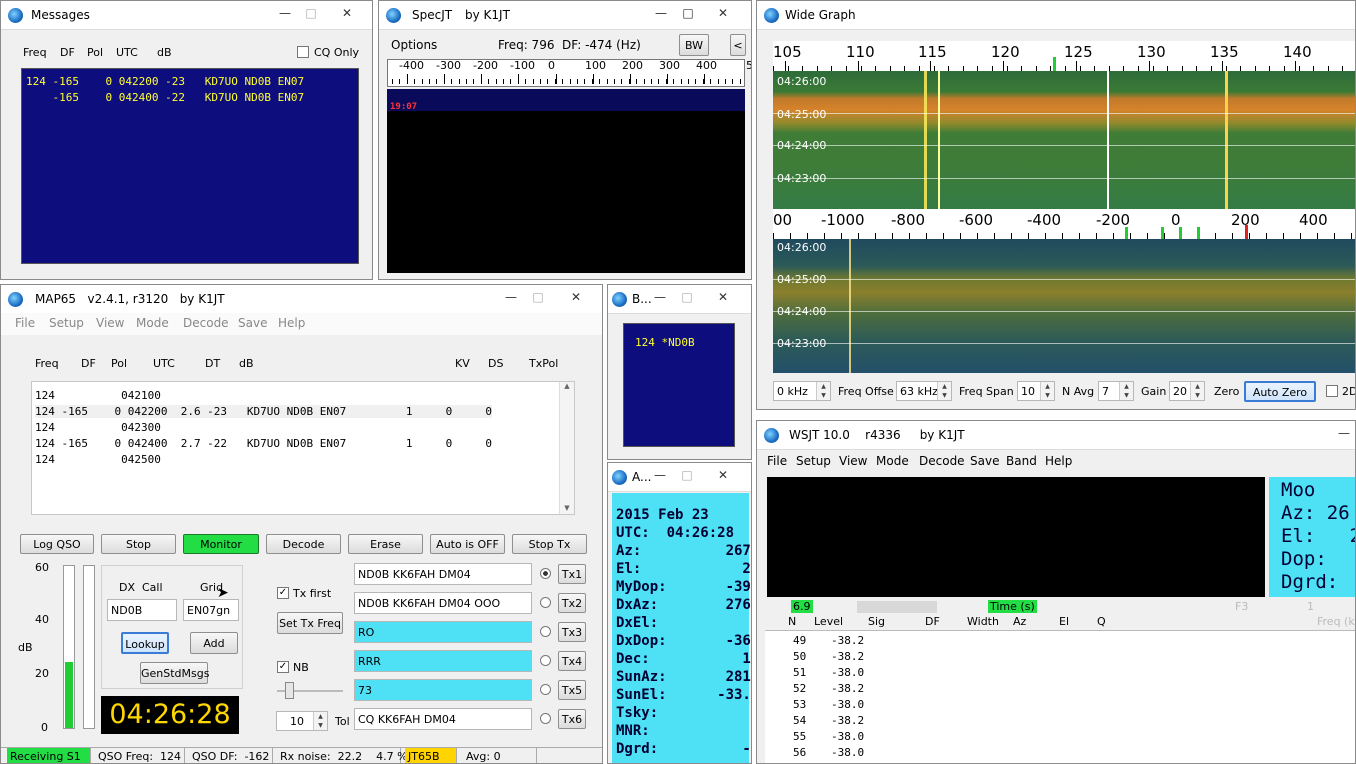  What do you see at coordinates (302, 721) in the screenshot?
I see `tol-spinbox: 10 ▲ ▼` at bounding box center [302, 721].